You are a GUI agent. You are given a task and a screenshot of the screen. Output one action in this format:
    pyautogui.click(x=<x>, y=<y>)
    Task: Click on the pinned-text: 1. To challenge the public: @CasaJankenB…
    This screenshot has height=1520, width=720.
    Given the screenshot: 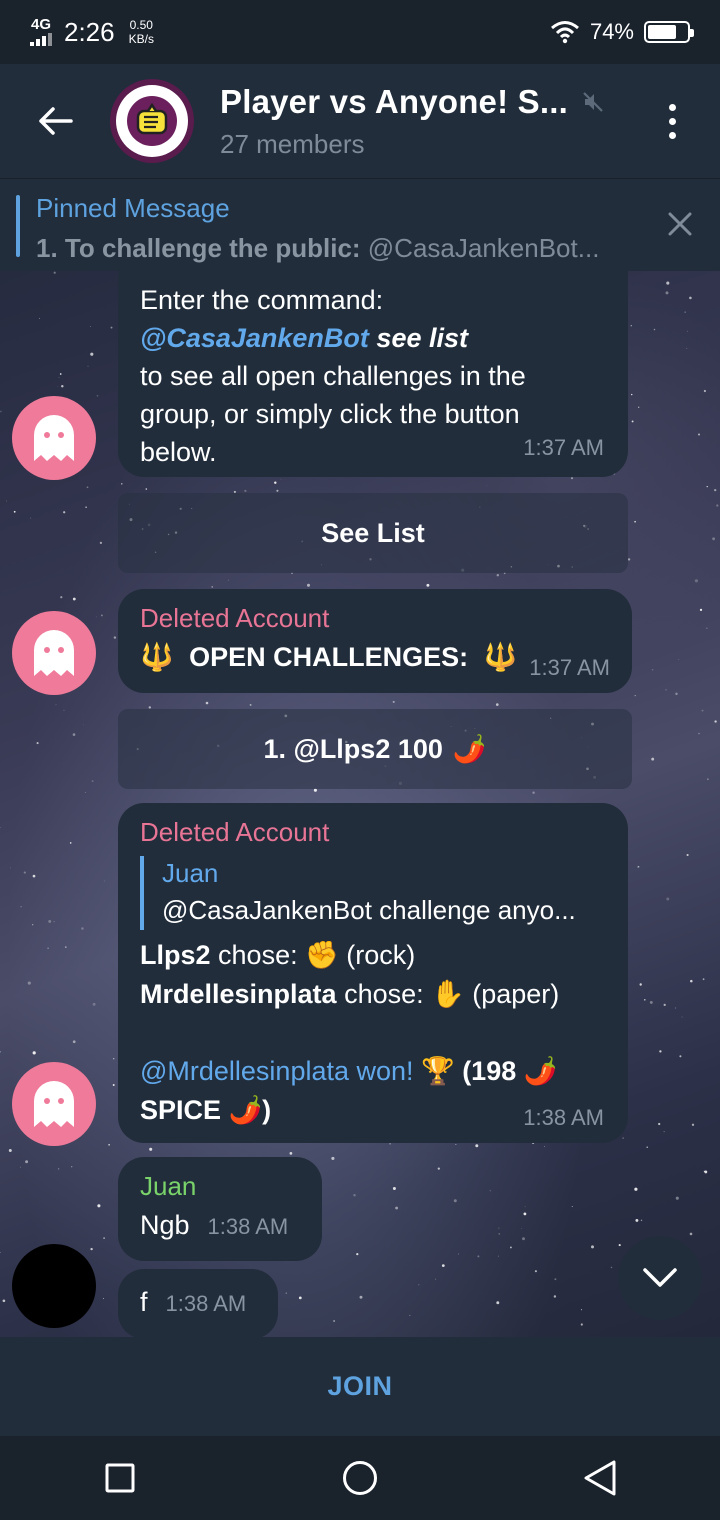 What is the action you would take?
    pyautogui.click(x=331, y=248)
    